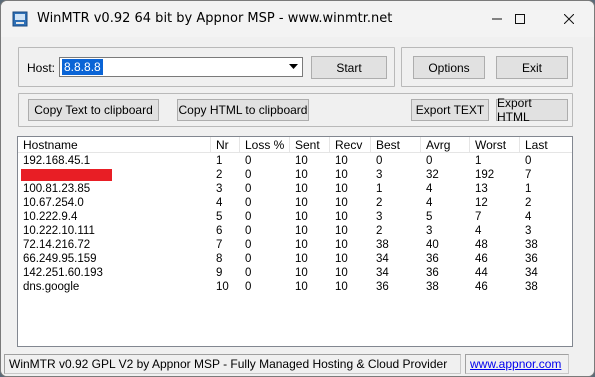 The width and height of the screenshot is (595, 377). Describe the element at coordinates (382, 287) in the screenshot. I see `cell-best: 36` at that location.